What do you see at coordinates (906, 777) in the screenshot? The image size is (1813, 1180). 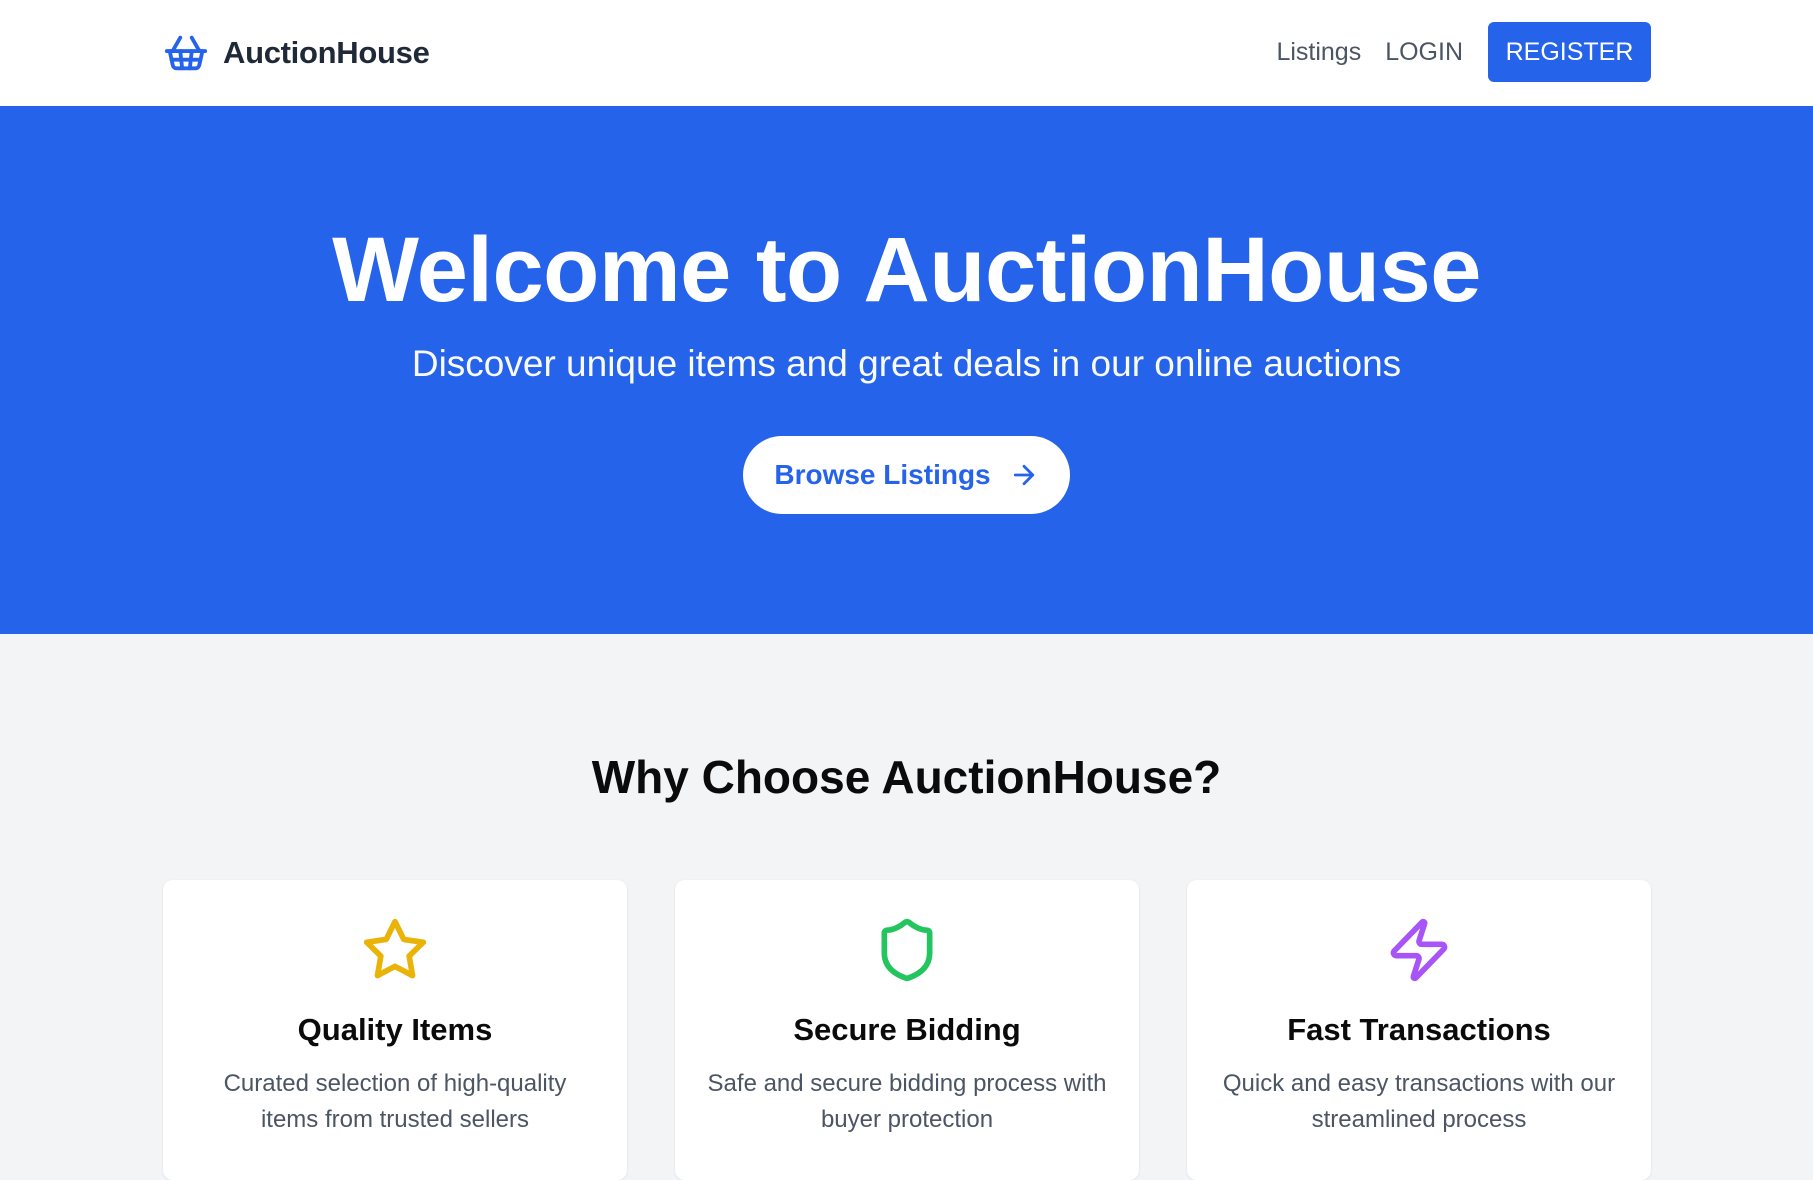 I see `features-title: Why Choose AuctionHouse?` at bounding box center [906, 777].